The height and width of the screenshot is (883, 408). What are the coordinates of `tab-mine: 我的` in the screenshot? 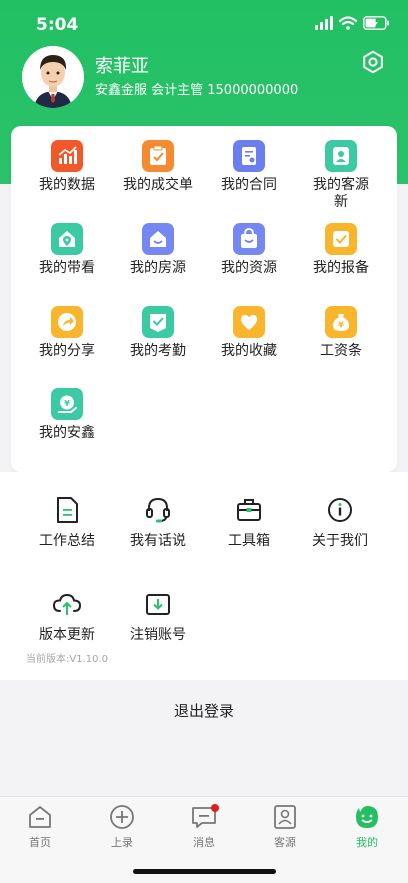 It's located at (367, 826).